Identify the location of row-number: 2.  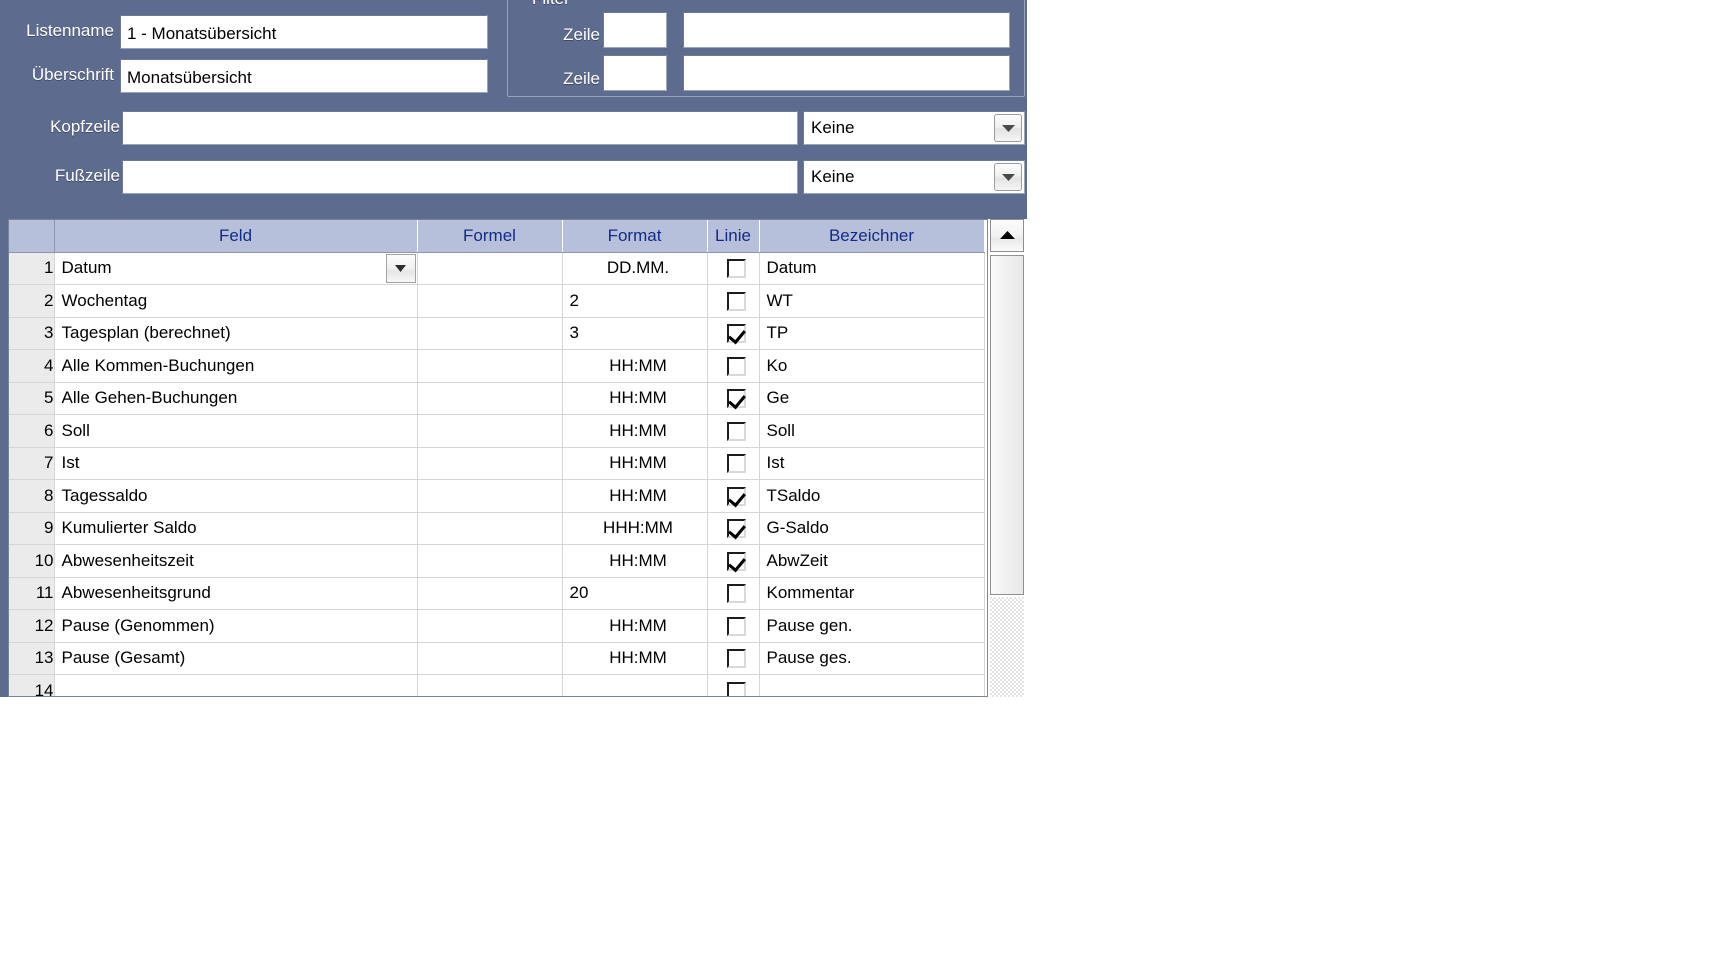
(32, 301).